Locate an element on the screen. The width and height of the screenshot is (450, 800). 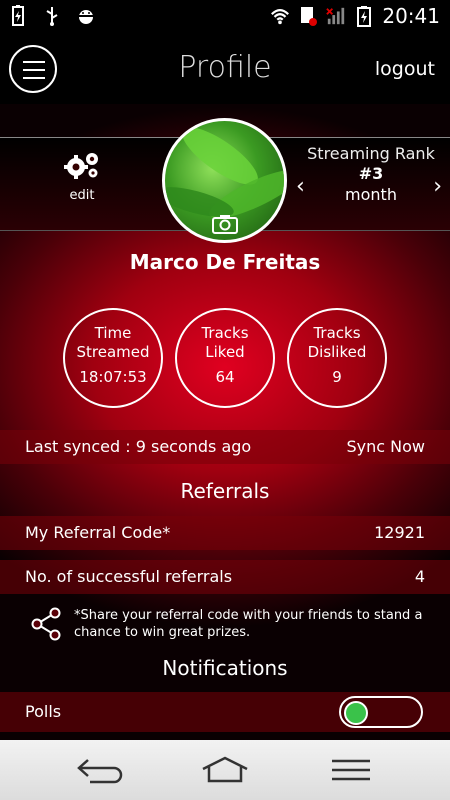
stat-tracks-disliked: Tracks Disliked 9 is located at coordinates (337, 358).